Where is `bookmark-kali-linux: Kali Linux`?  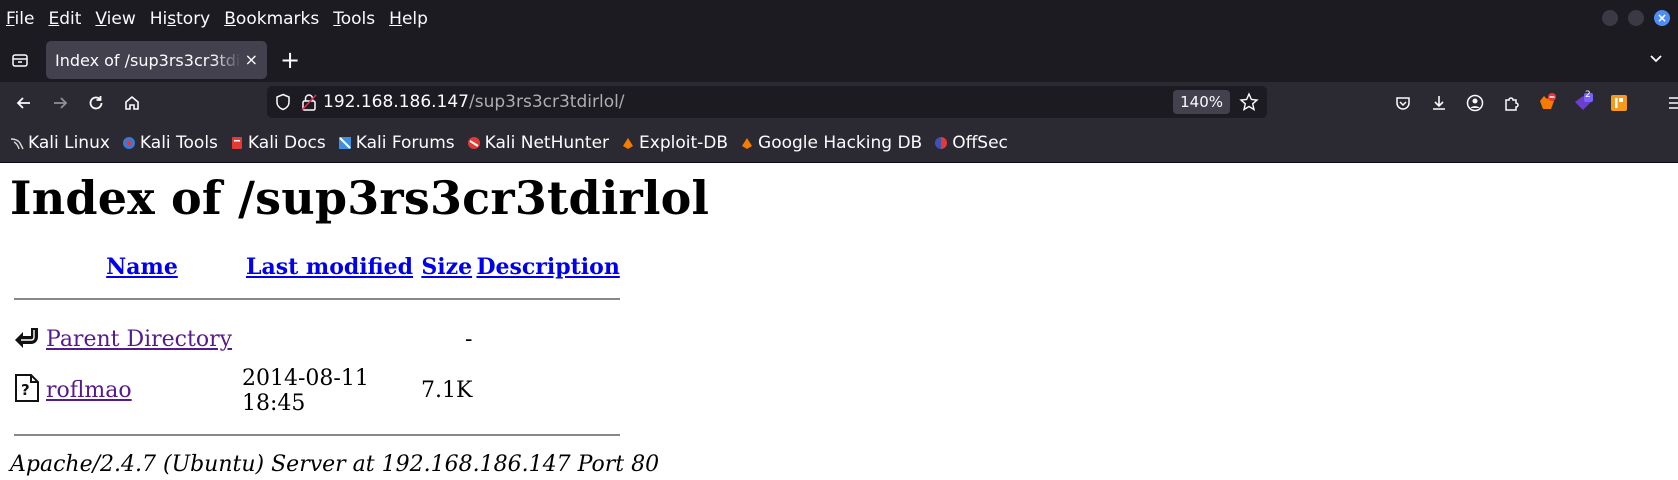
bookmark-kali-linux: Kali Linux is located at coordinates (60, 143).